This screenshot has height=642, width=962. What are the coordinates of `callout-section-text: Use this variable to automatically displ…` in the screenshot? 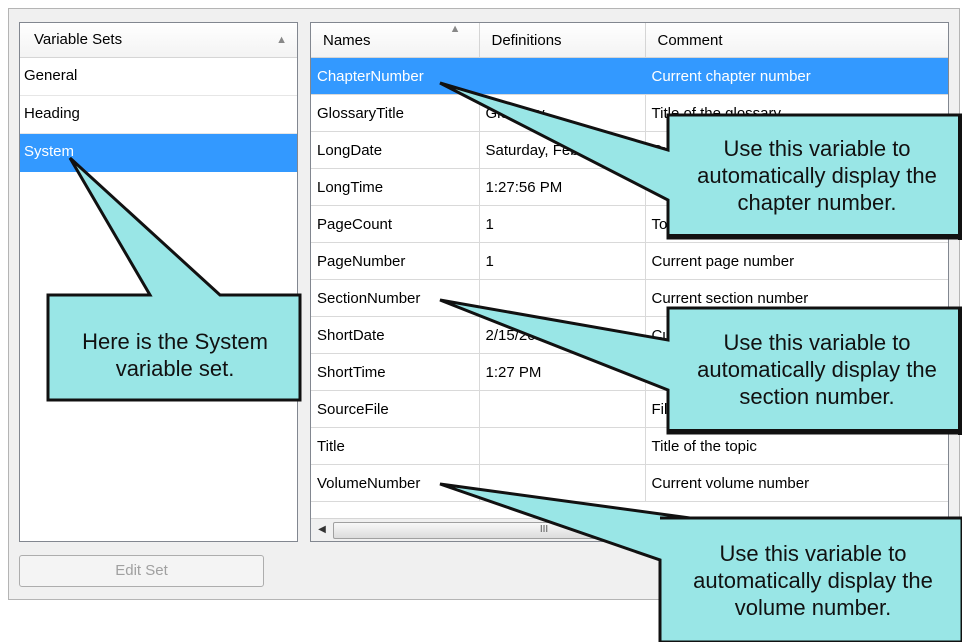 It's located at (817, 369).